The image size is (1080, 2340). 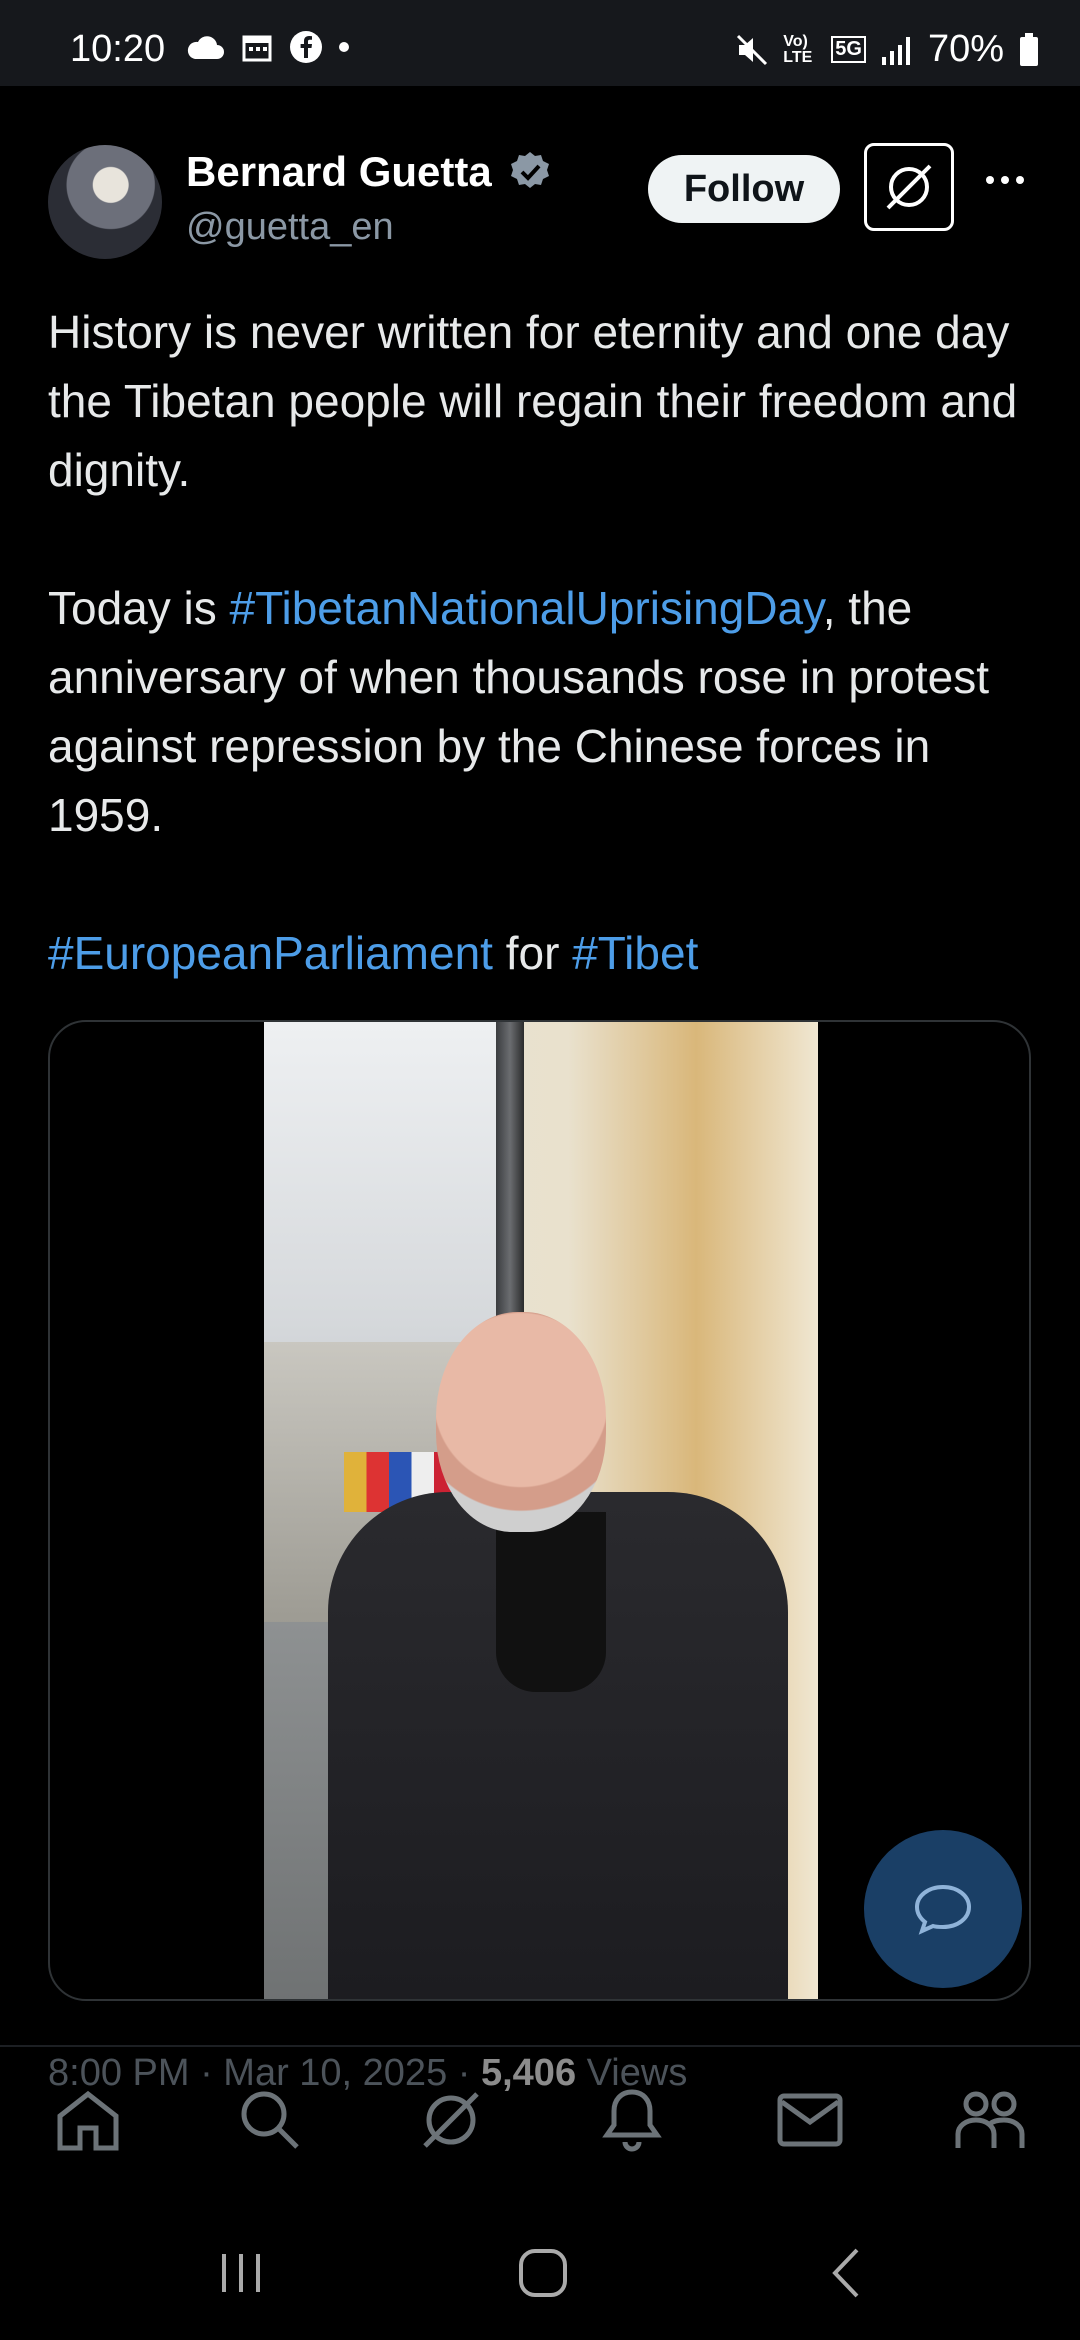 I want to click on signal-icon, so click(x=895, y=50).